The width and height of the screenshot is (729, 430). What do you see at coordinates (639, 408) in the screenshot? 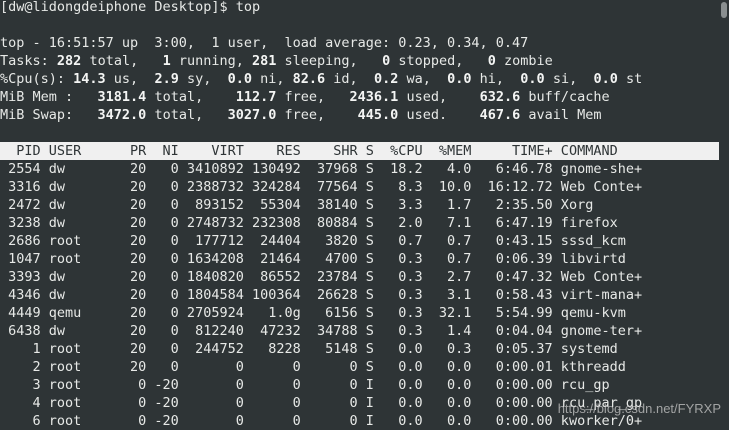
I see `watermark-text: https://blog.csdn.net/FYRXP` at bounding box center [639, 408].